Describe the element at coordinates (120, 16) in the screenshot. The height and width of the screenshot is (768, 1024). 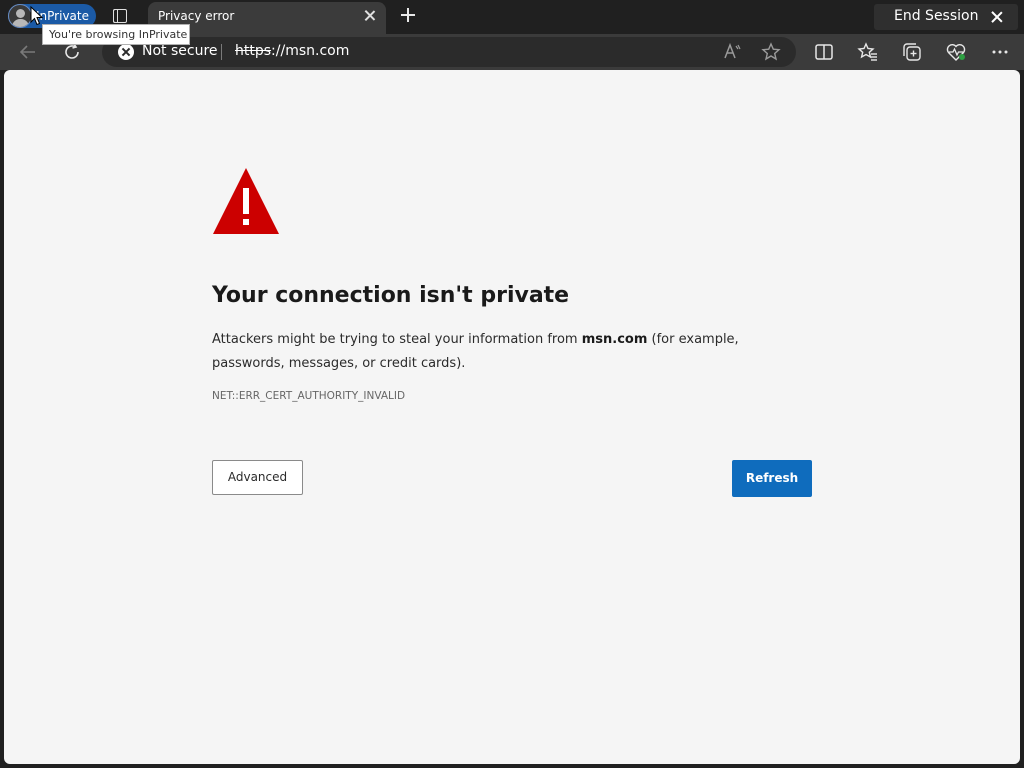
I see `tab-actions-icon` at that location.